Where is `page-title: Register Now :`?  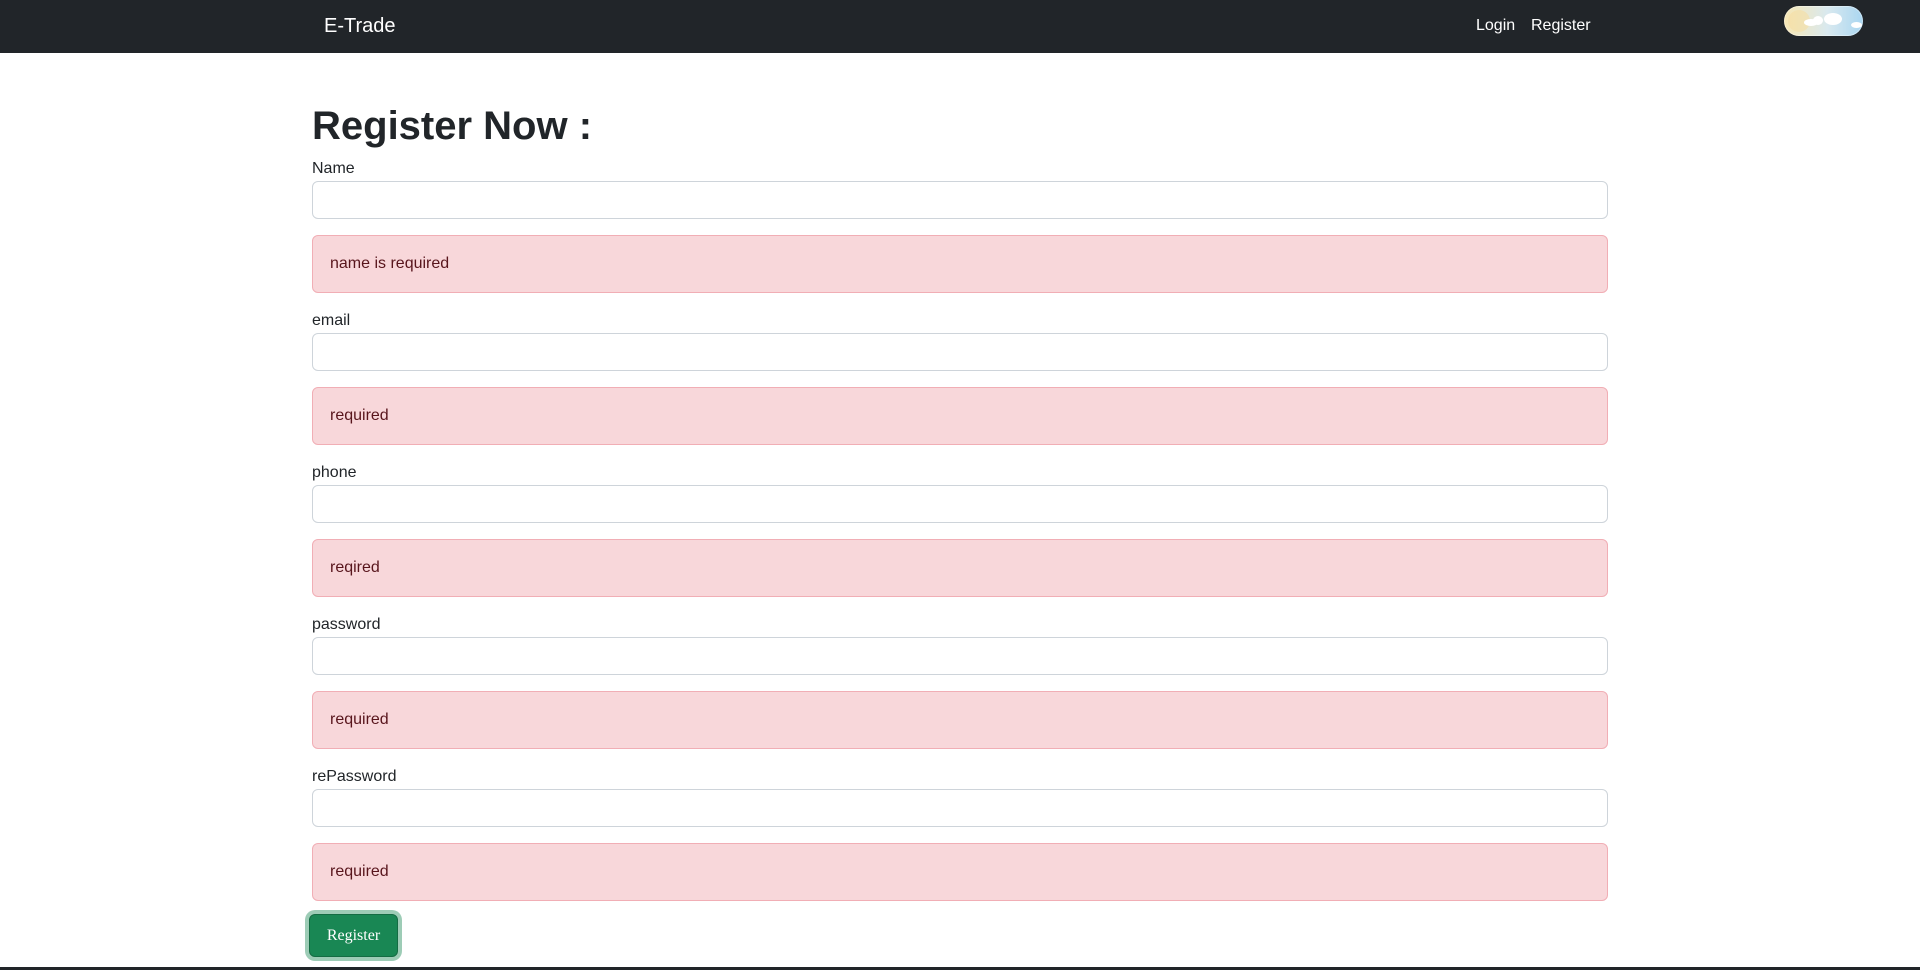
page-title: Register Now : is located at coordinates (452, 126).